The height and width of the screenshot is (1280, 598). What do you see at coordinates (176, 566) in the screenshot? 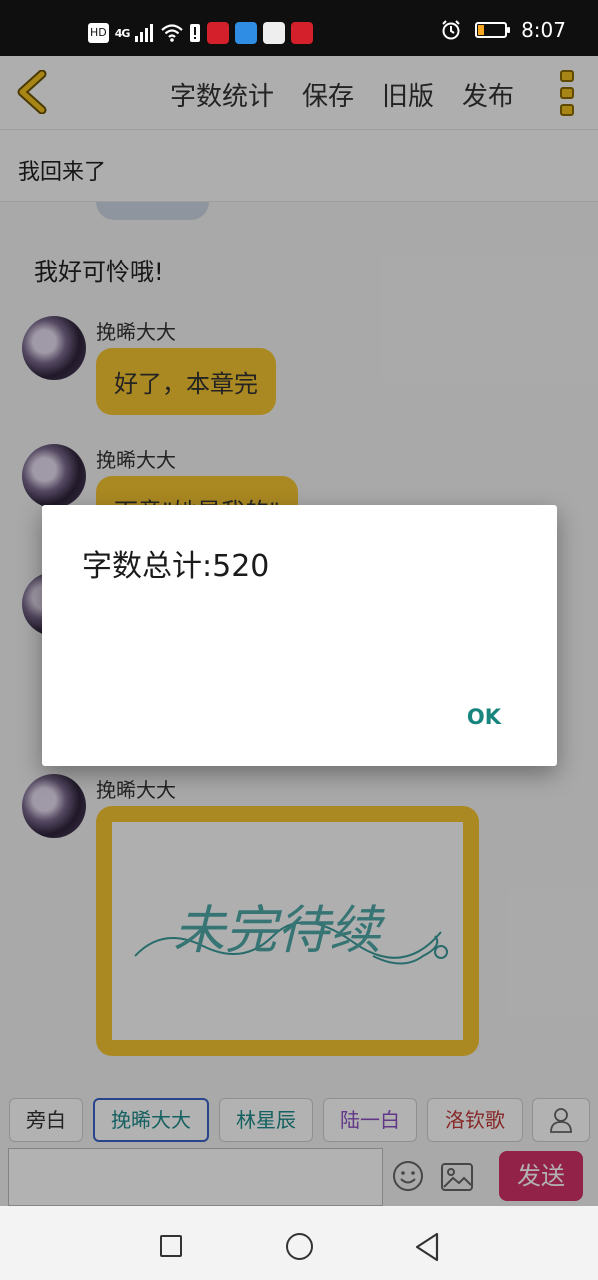
I see `dialog-message: 字数总计:520` at bounding box center [176, 566].